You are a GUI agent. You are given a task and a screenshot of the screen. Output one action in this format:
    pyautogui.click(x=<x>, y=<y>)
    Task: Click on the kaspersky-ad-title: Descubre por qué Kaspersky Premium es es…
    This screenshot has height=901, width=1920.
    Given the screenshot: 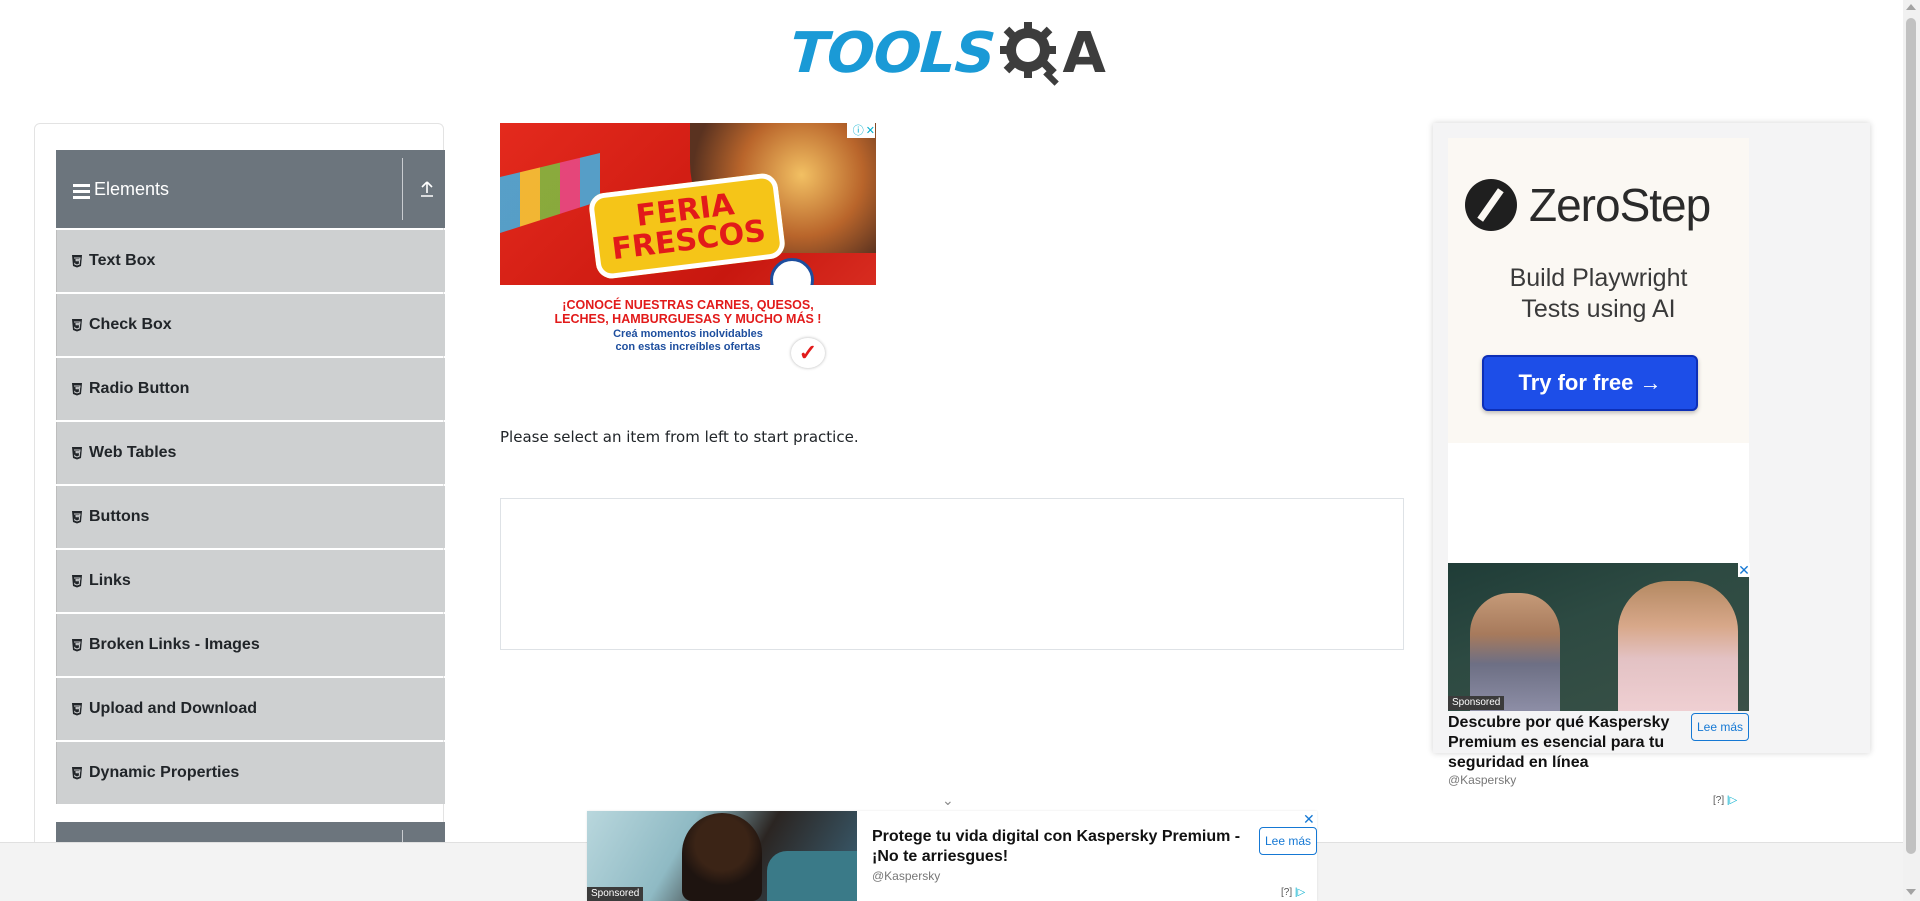 What is the action you would take?
    pyautogui.click(x=1563, y=743)
    